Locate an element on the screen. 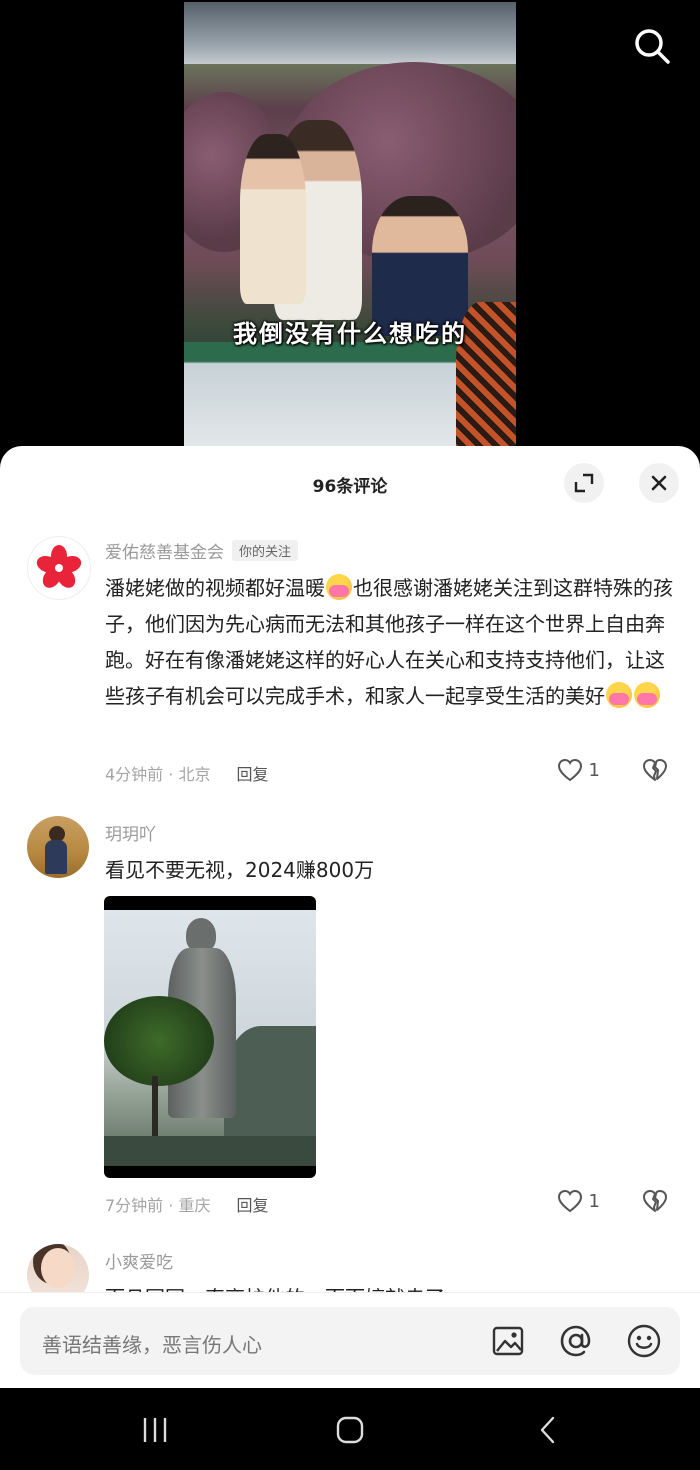 This screenshot has width=700, height=1470. smiley-icon is located at coordinates (644, 1341).